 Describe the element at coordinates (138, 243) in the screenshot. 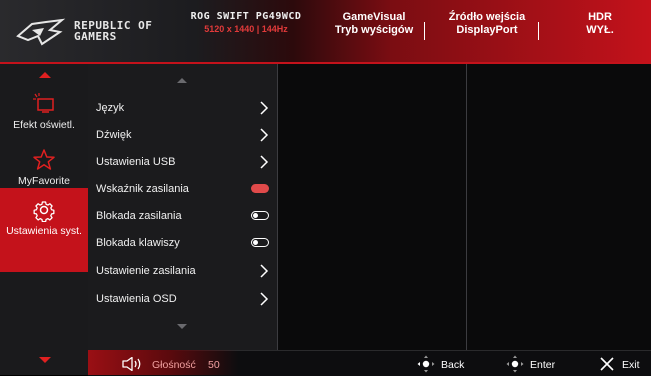

I see `menu-item-label: Blokada klawiszy` at that location.